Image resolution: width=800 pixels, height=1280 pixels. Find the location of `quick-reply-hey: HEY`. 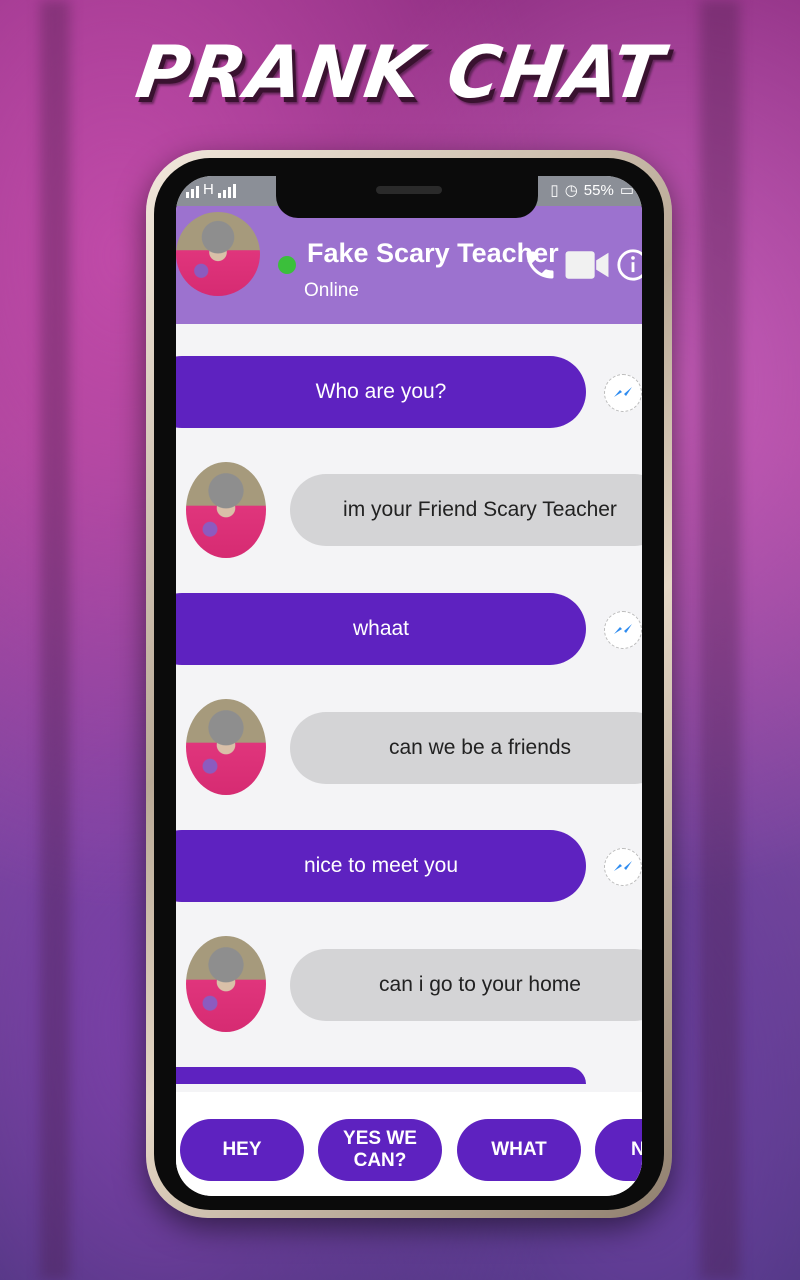

quick-reply-hey: HEY is located at coordinates (242, 1150).